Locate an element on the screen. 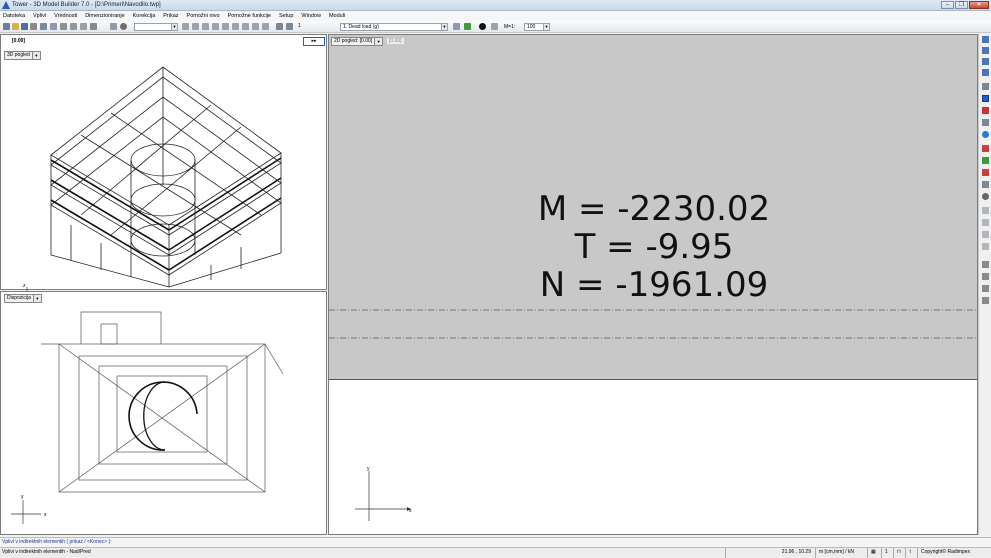 This screenshot has height=558, width=991. minimize-button: – is located at coordinates (947, 5).